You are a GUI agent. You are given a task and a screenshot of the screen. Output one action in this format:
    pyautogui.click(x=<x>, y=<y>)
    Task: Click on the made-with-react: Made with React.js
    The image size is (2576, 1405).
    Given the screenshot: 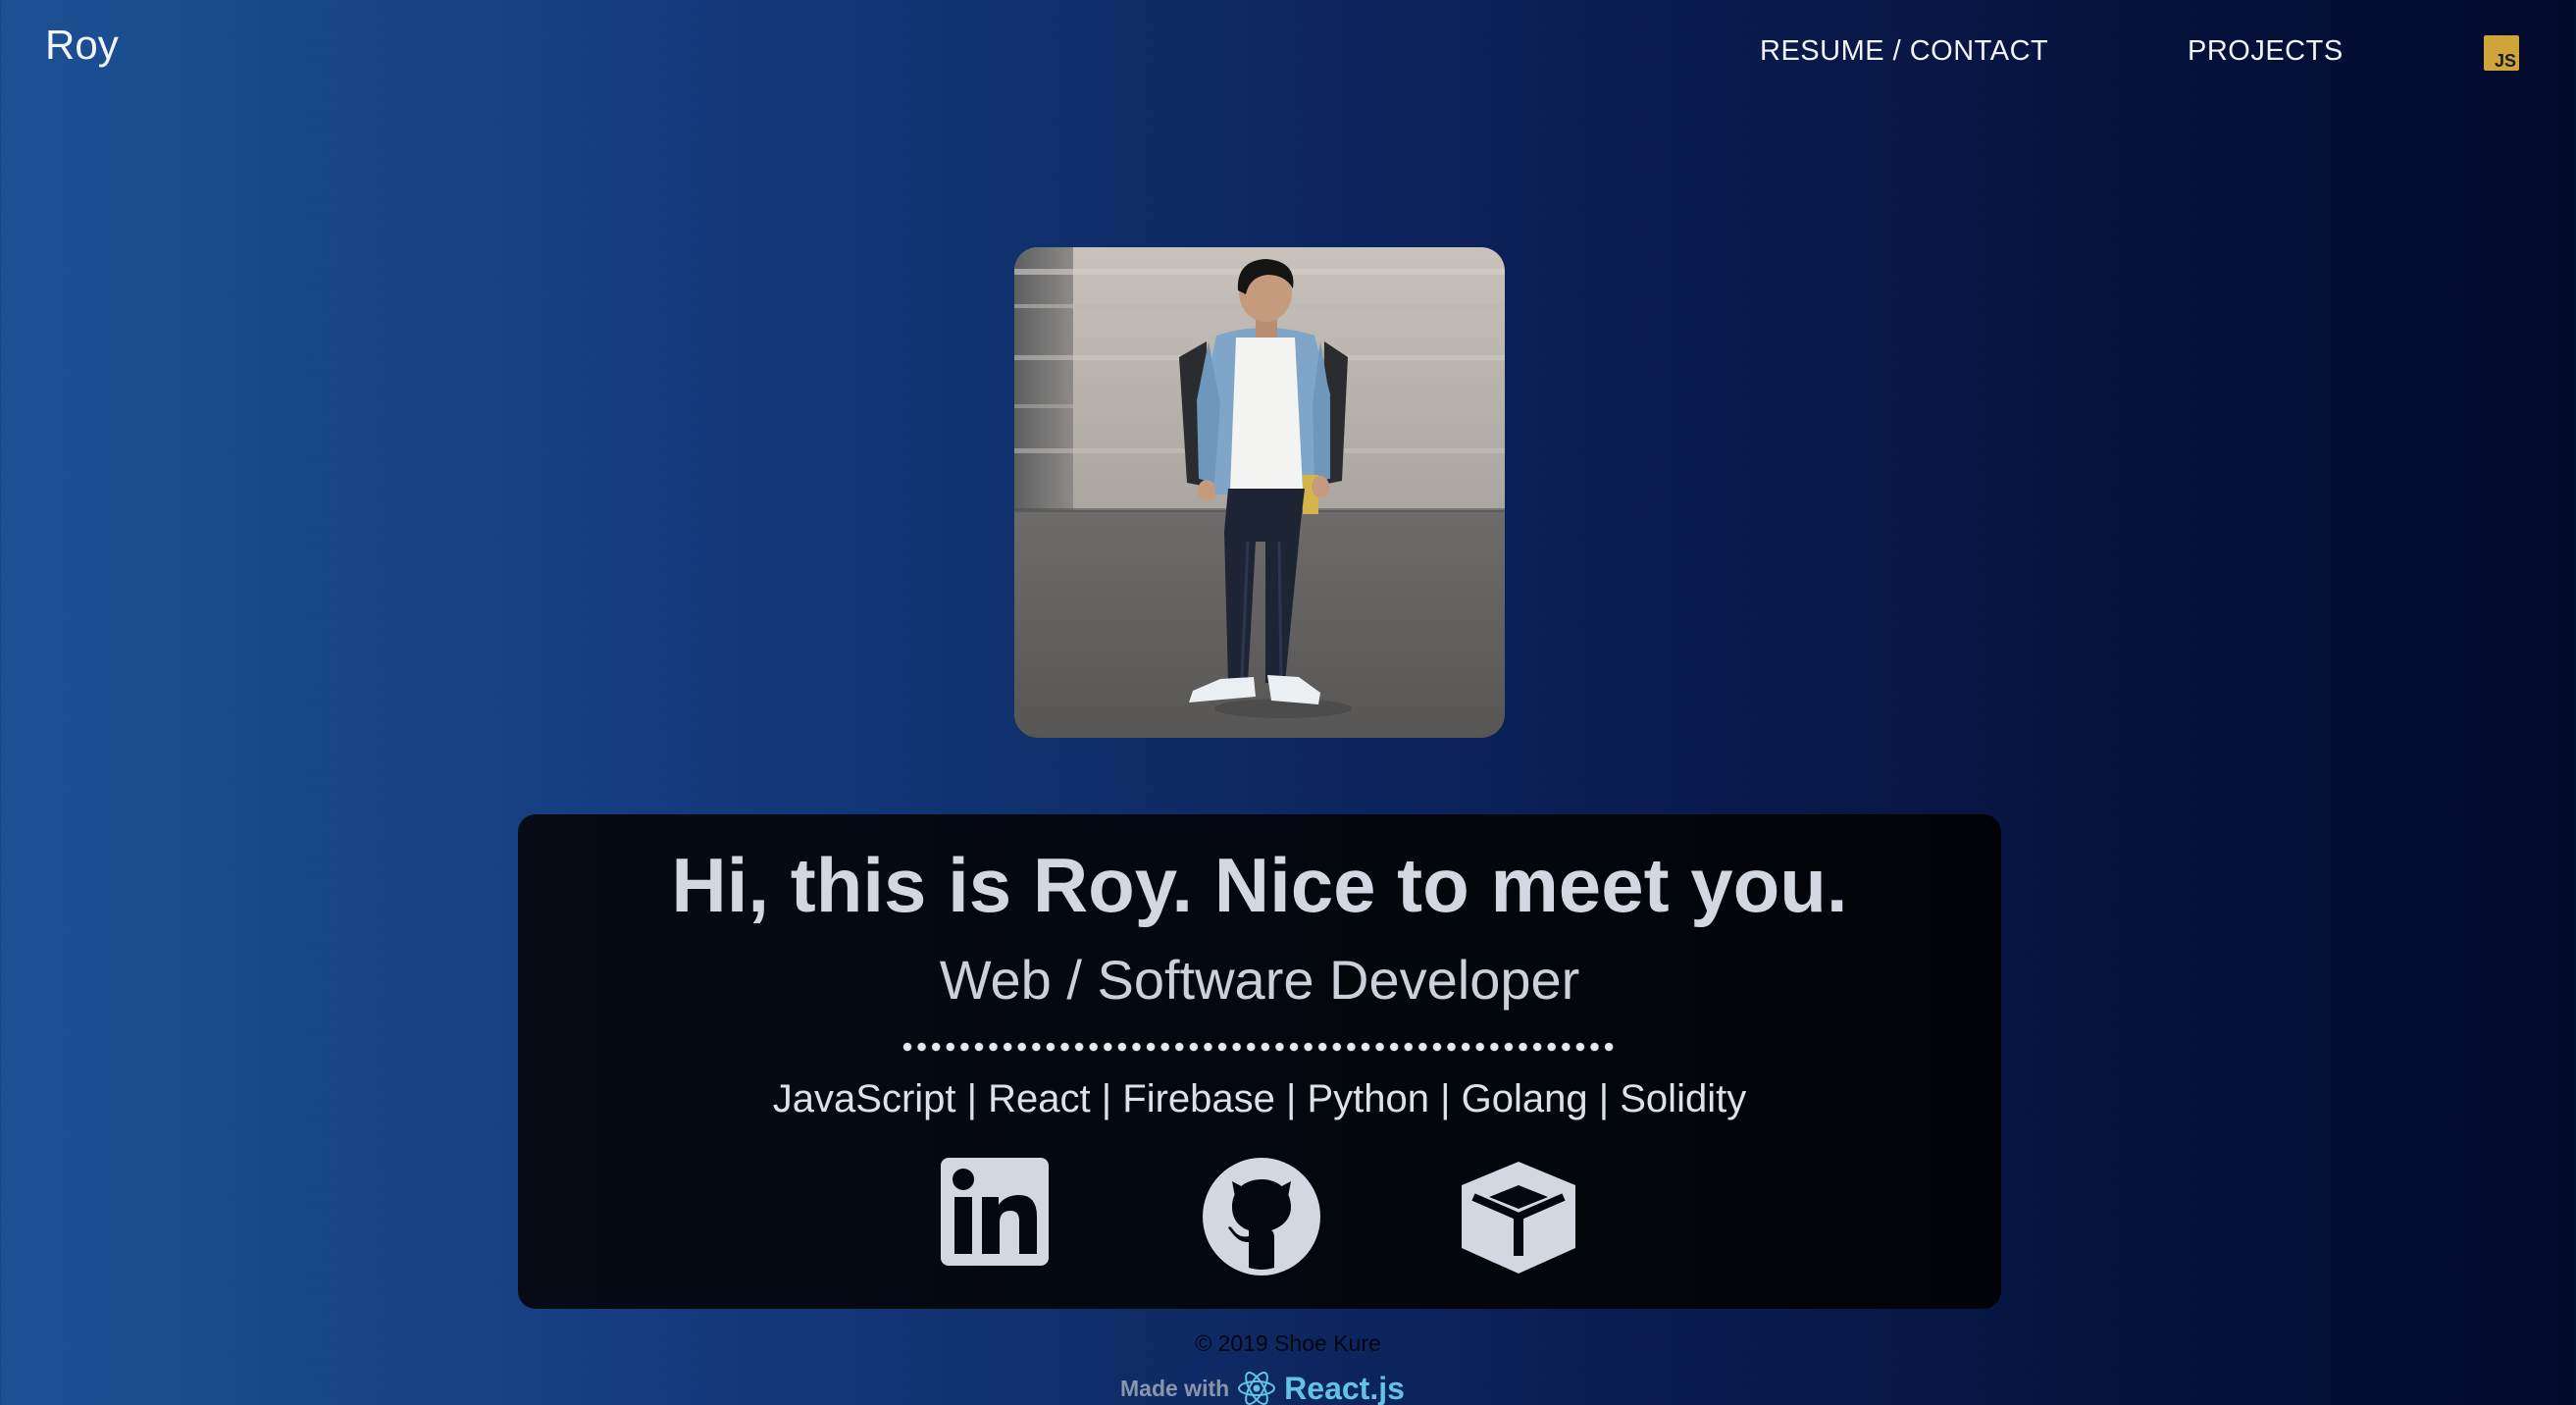 What is the action you would take?
    pyautogui.click(x=1262, y=1386)
    